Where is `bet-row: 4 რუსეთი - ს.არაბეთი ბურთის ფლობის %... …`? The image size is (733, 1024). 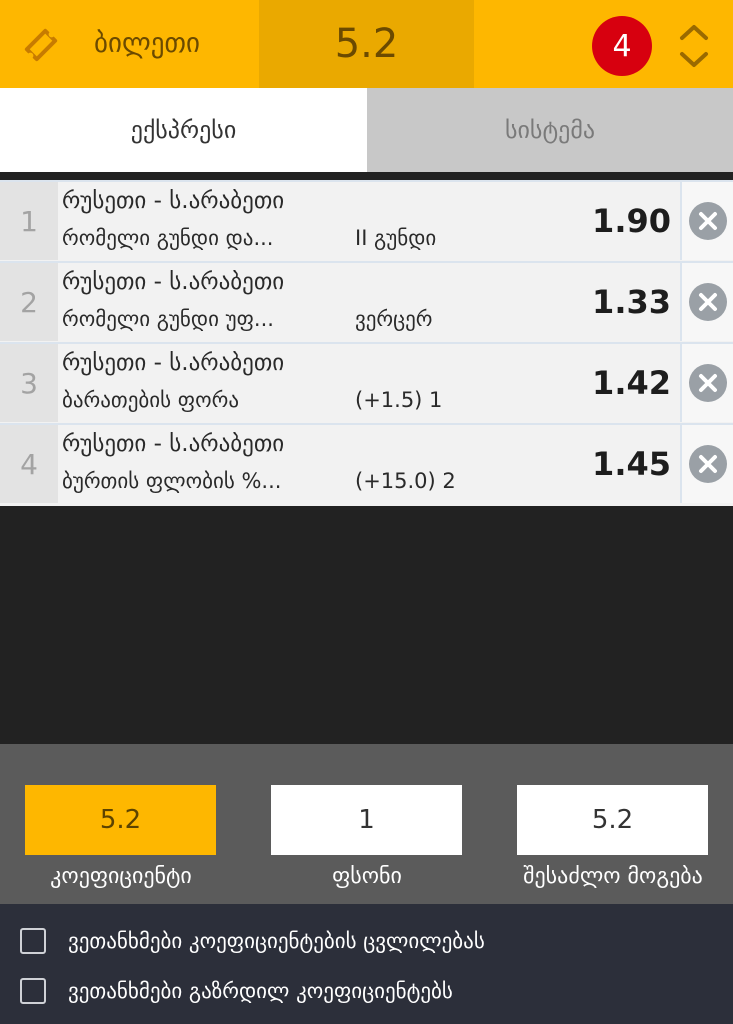
bet-row: 4 რუსეთი - ს.არაბეთი ბურთის ფლობის %... … is located at coordinates (366, 463).